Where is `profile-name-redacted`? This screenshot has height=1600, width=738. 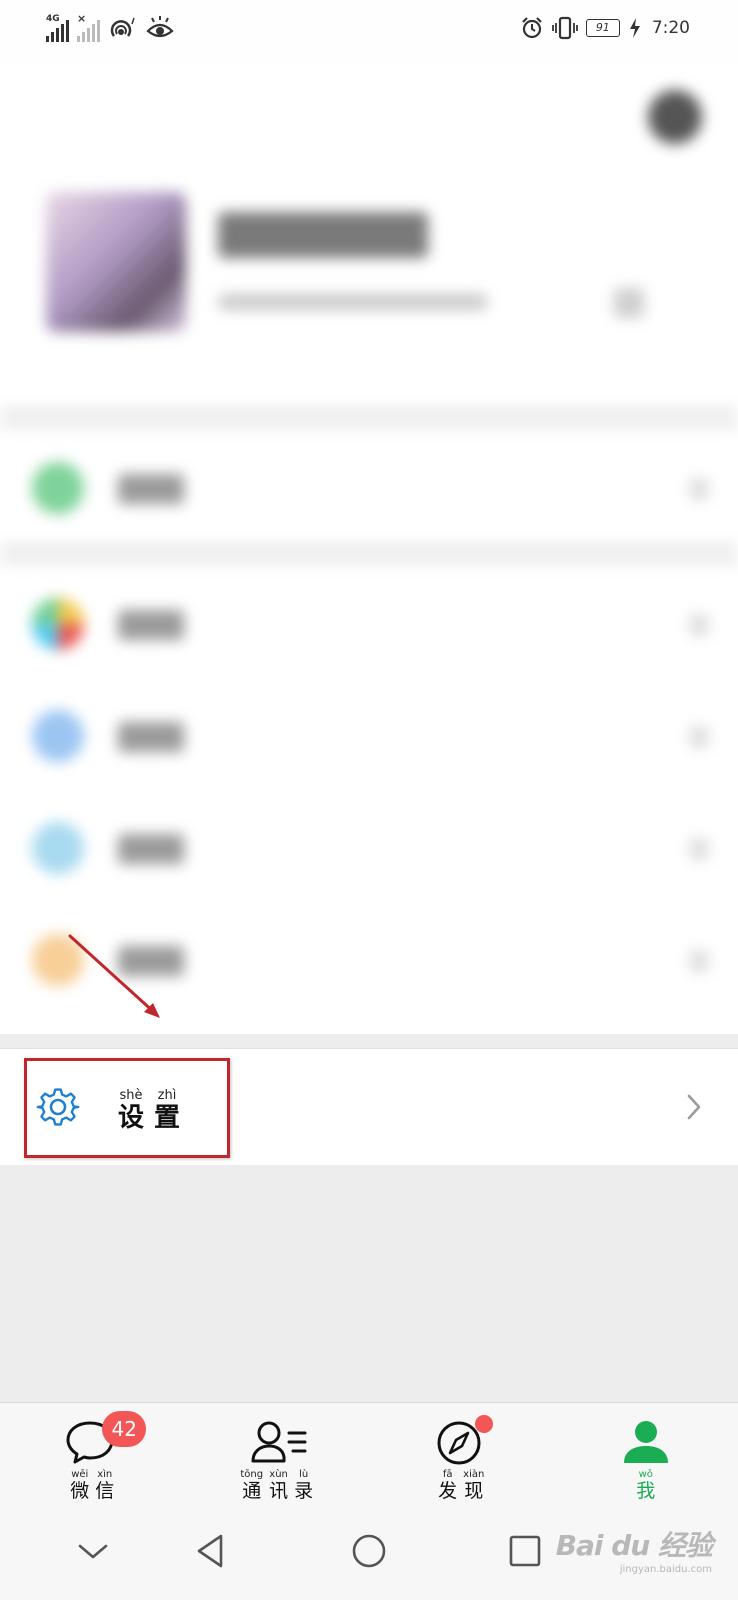
profile-name-redacted is located at coordinates (323, 235).